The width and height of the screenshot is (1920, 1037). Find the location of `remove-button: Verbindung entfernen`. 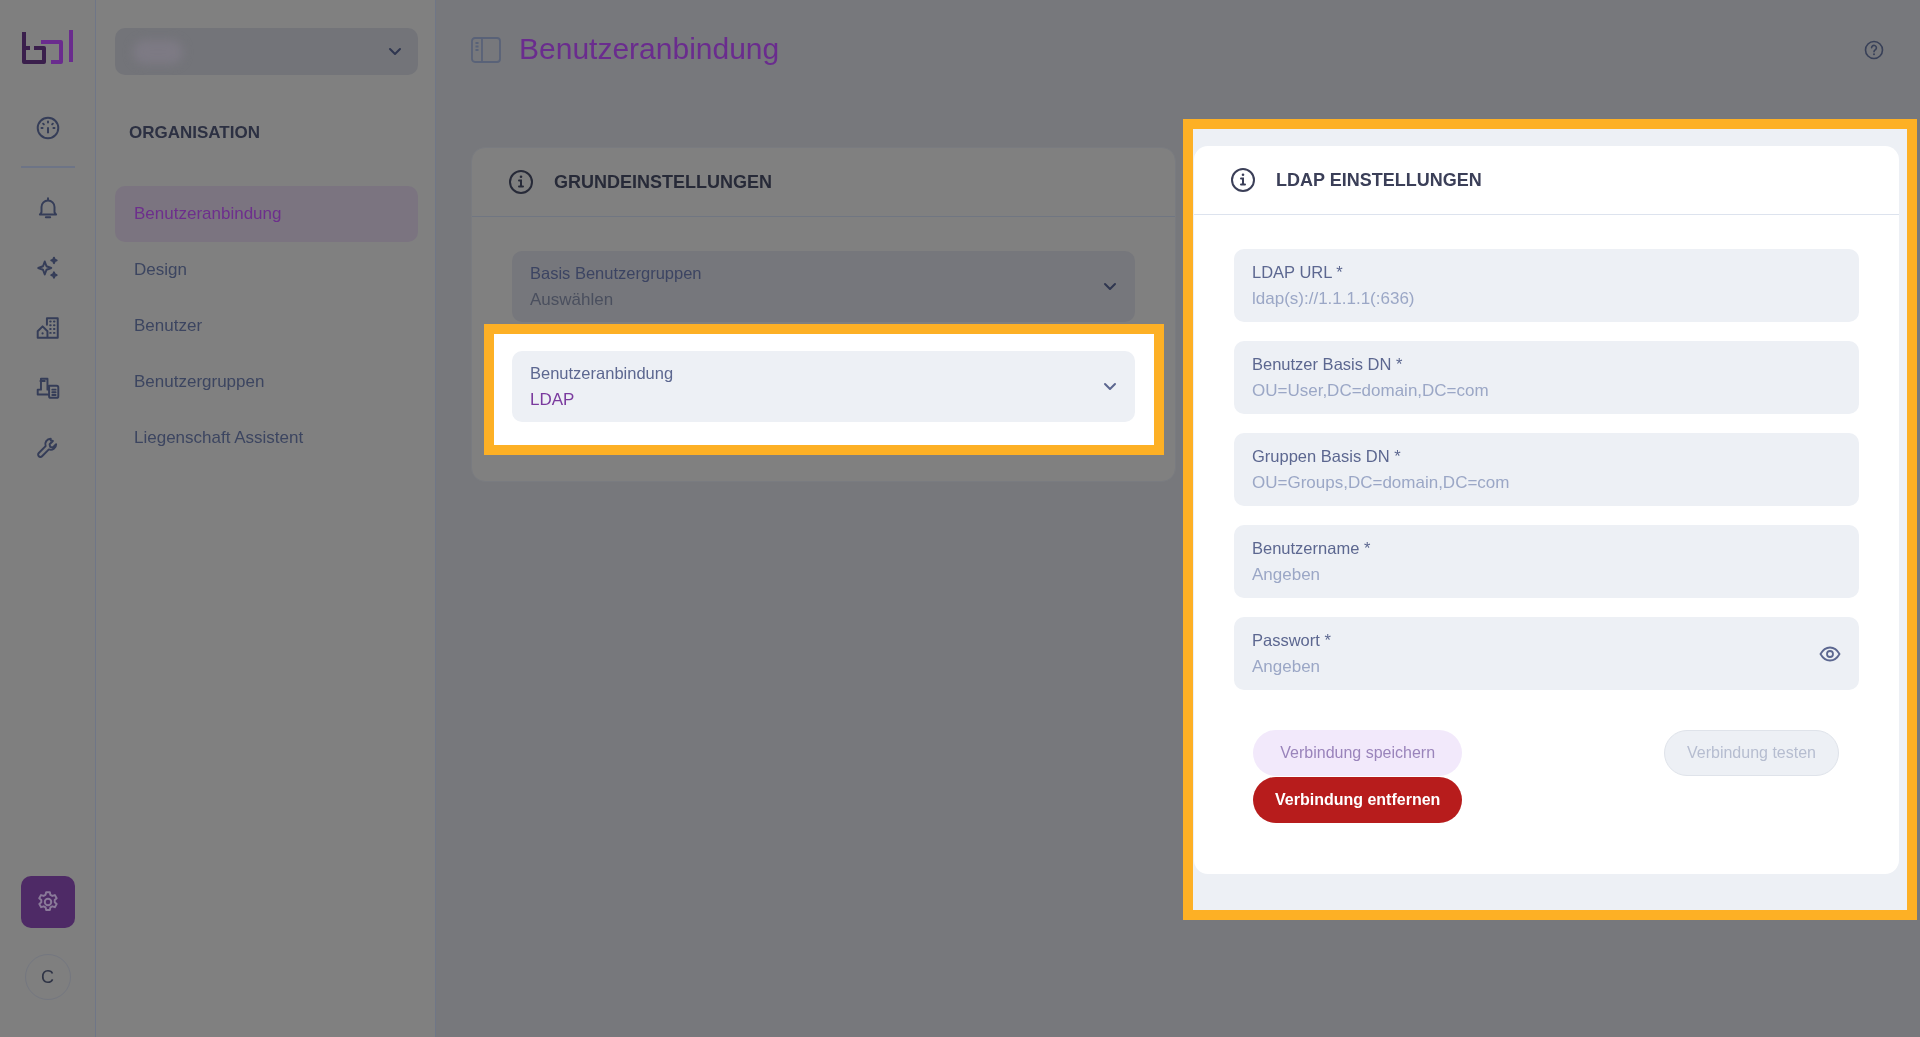

remove-button: Verbindung entfernen is located at coordinates (1358, 800).